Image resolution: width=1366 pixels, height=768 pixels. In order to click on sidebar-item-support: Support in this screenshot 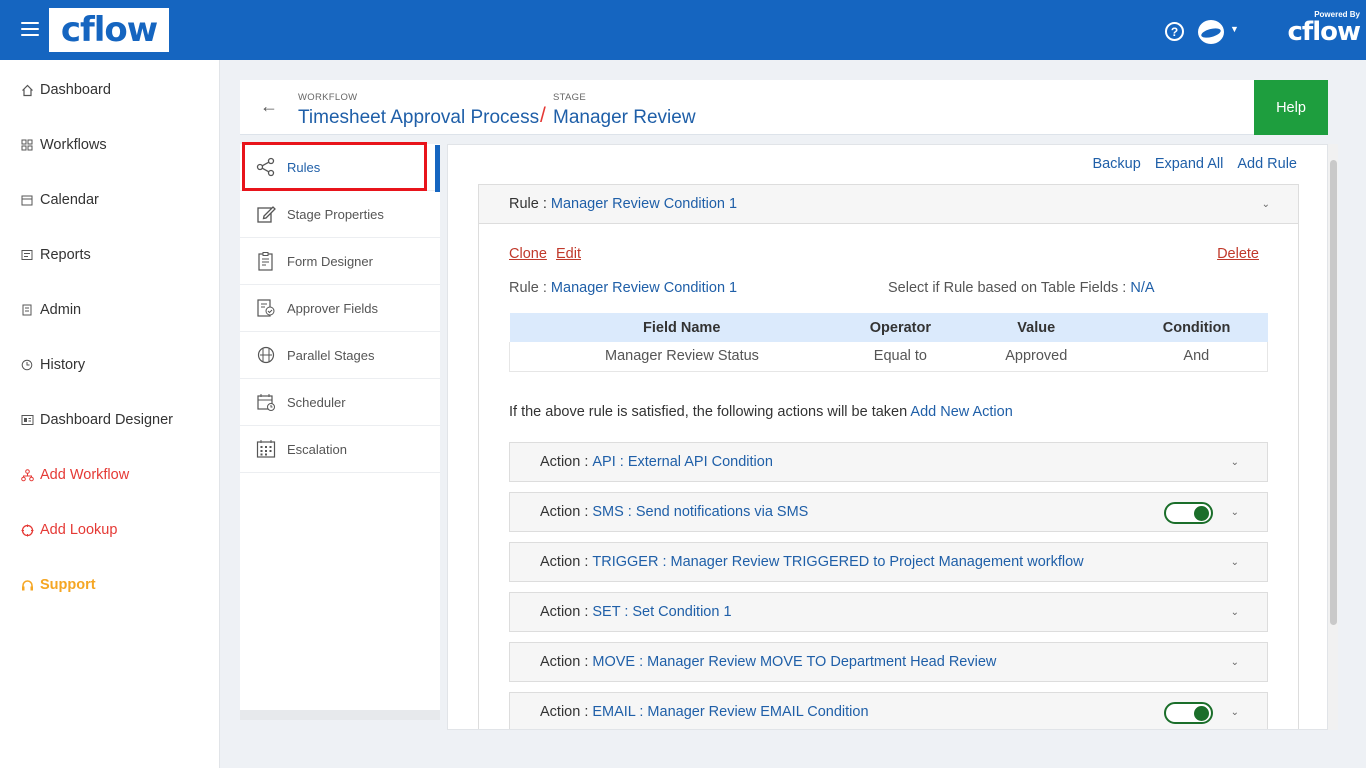, I will do `click(58, 585)`.